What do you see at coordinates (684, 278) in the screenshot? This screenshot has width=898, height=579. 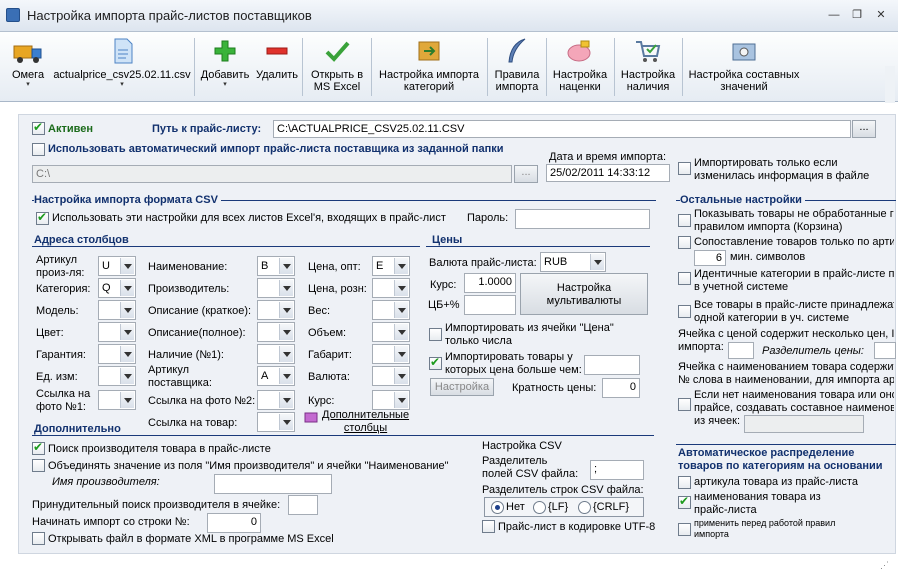 I see `other-item-2-checkbox` at bounding box center [684, 278].